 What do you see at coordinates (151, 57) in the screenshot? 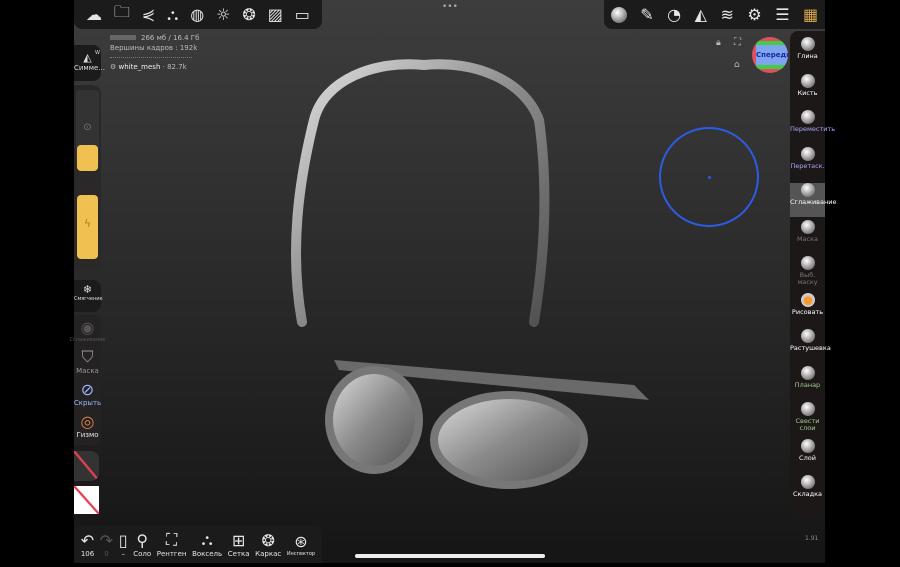
I see `divider` at bounding box center [151, 57].